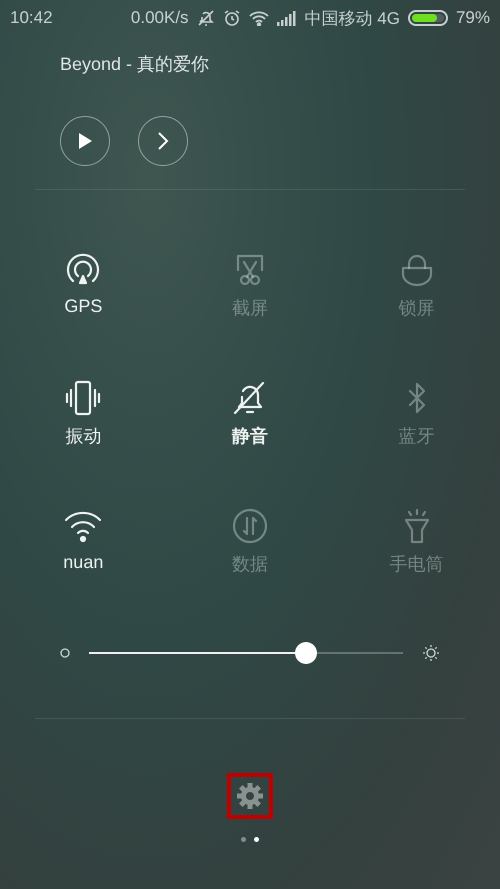  Describe the element at coordinates (258, 18) in the screenshot. I see `wifi-icon` at that location.